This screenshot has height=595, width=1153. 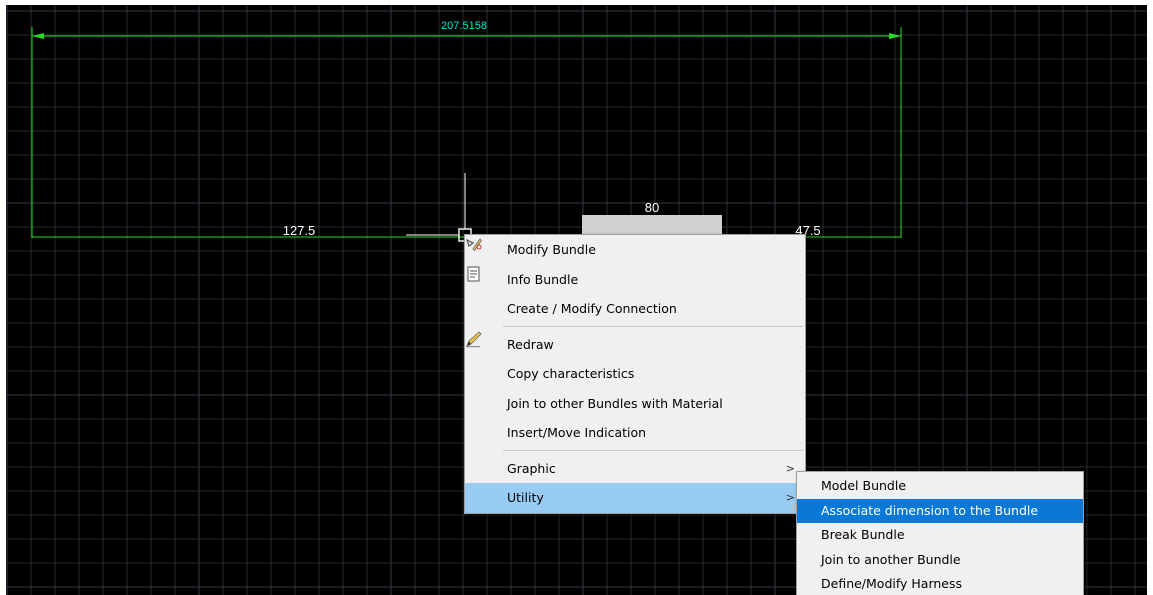 I want to click on menu-item-label: Info Bundle, so click(x=543, y=279).